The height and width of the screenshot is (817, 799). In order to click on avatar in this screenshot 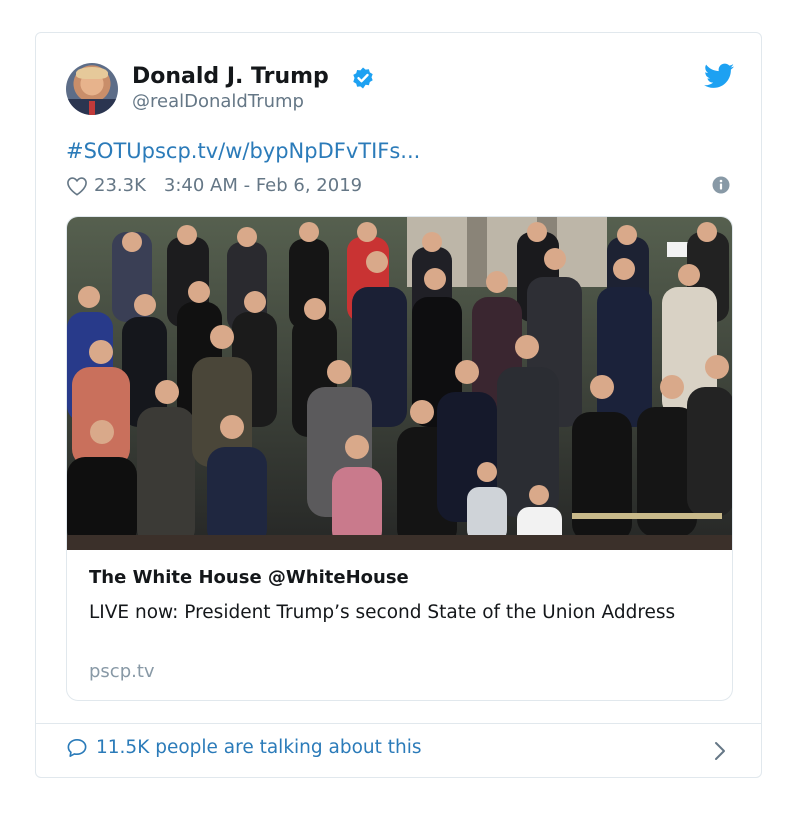, I will do `click(92, 89)`.